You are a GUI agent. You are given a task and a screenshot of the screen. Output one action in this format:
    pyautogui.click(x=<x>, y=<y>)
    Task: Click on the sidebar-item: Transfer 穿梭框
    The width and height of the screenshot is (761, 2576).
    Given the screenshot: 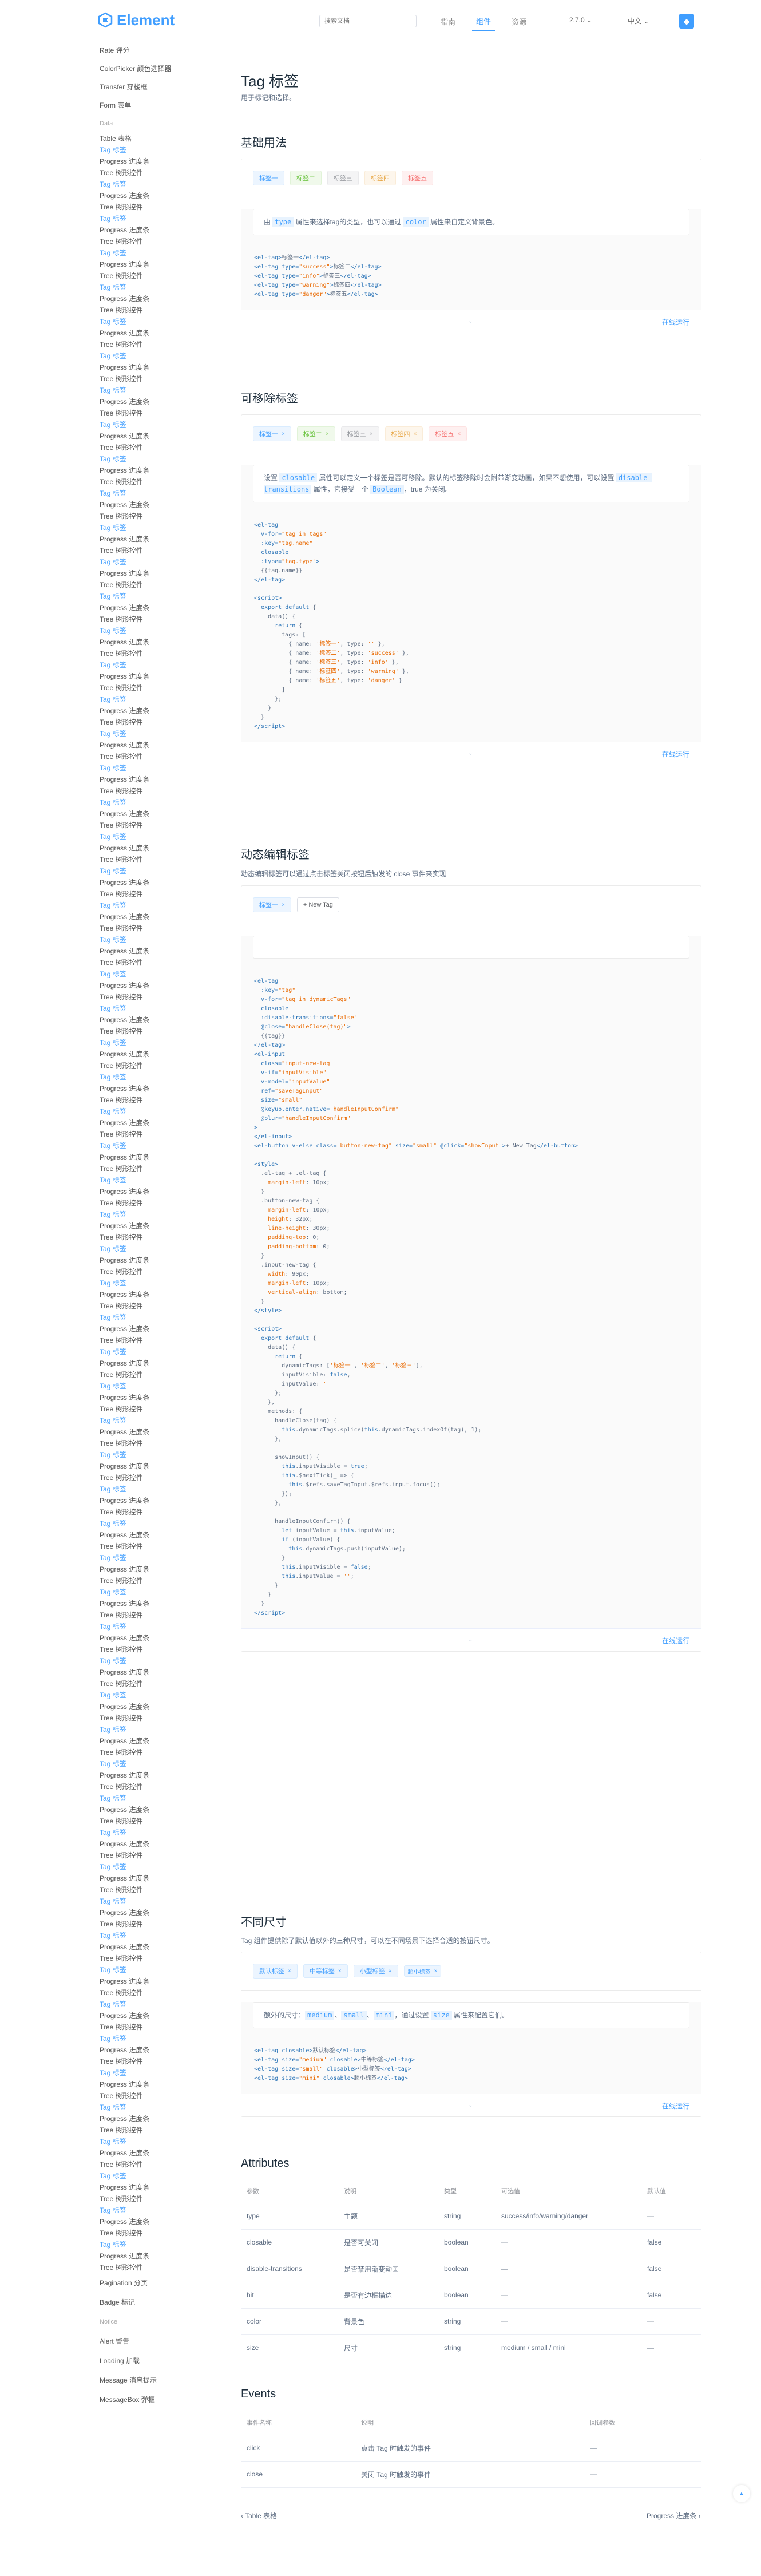 What is the action you would take?
    pyautogui.click(x=165, y=87)
    